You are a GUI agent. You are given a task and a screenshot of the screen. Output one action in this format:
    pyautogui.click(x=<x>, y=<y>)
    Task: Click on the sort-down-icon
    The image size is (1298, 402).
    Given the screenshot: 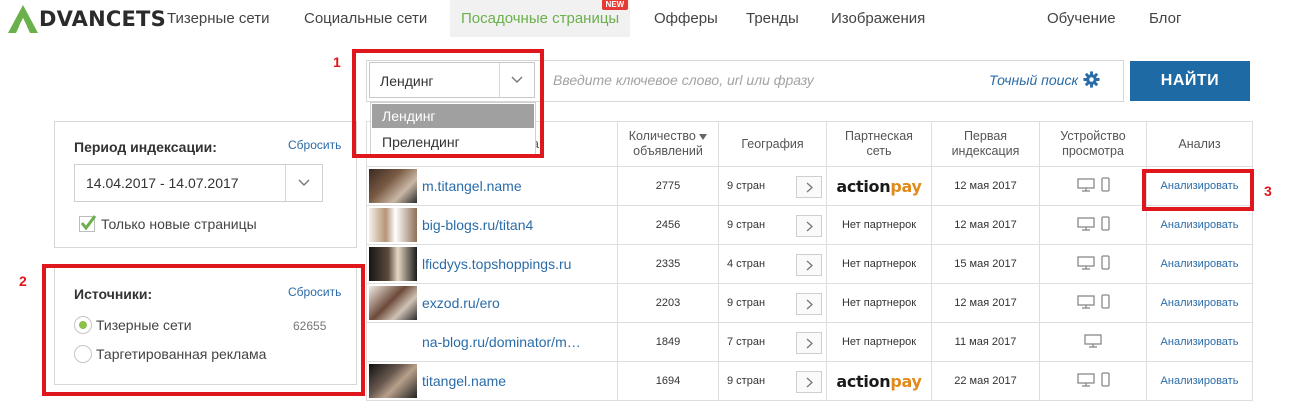 What is the action you would take?
    pyautogui.click(x=703, y=137)
    